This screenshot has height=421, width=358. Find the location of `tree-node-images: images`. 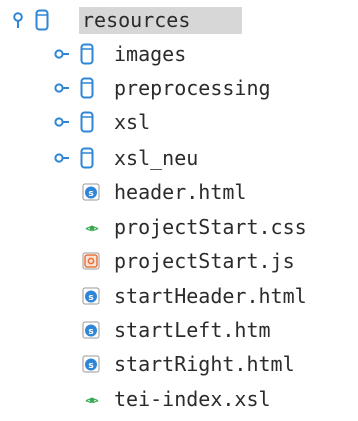

tree-node-images: images is located at coordinates (179, 54).